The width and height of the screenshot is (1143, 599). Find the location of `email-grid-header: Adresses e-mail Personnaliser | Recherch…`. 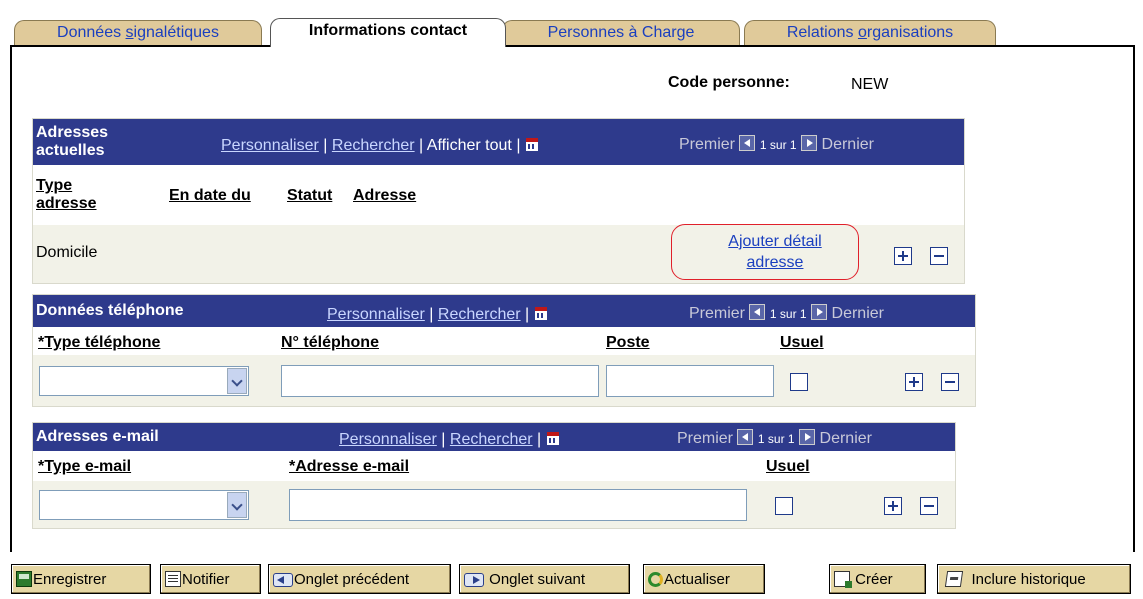

email-grid-header: Adresses e-mail Personnaliser | Recherch… is located at coordinates (494, 437).